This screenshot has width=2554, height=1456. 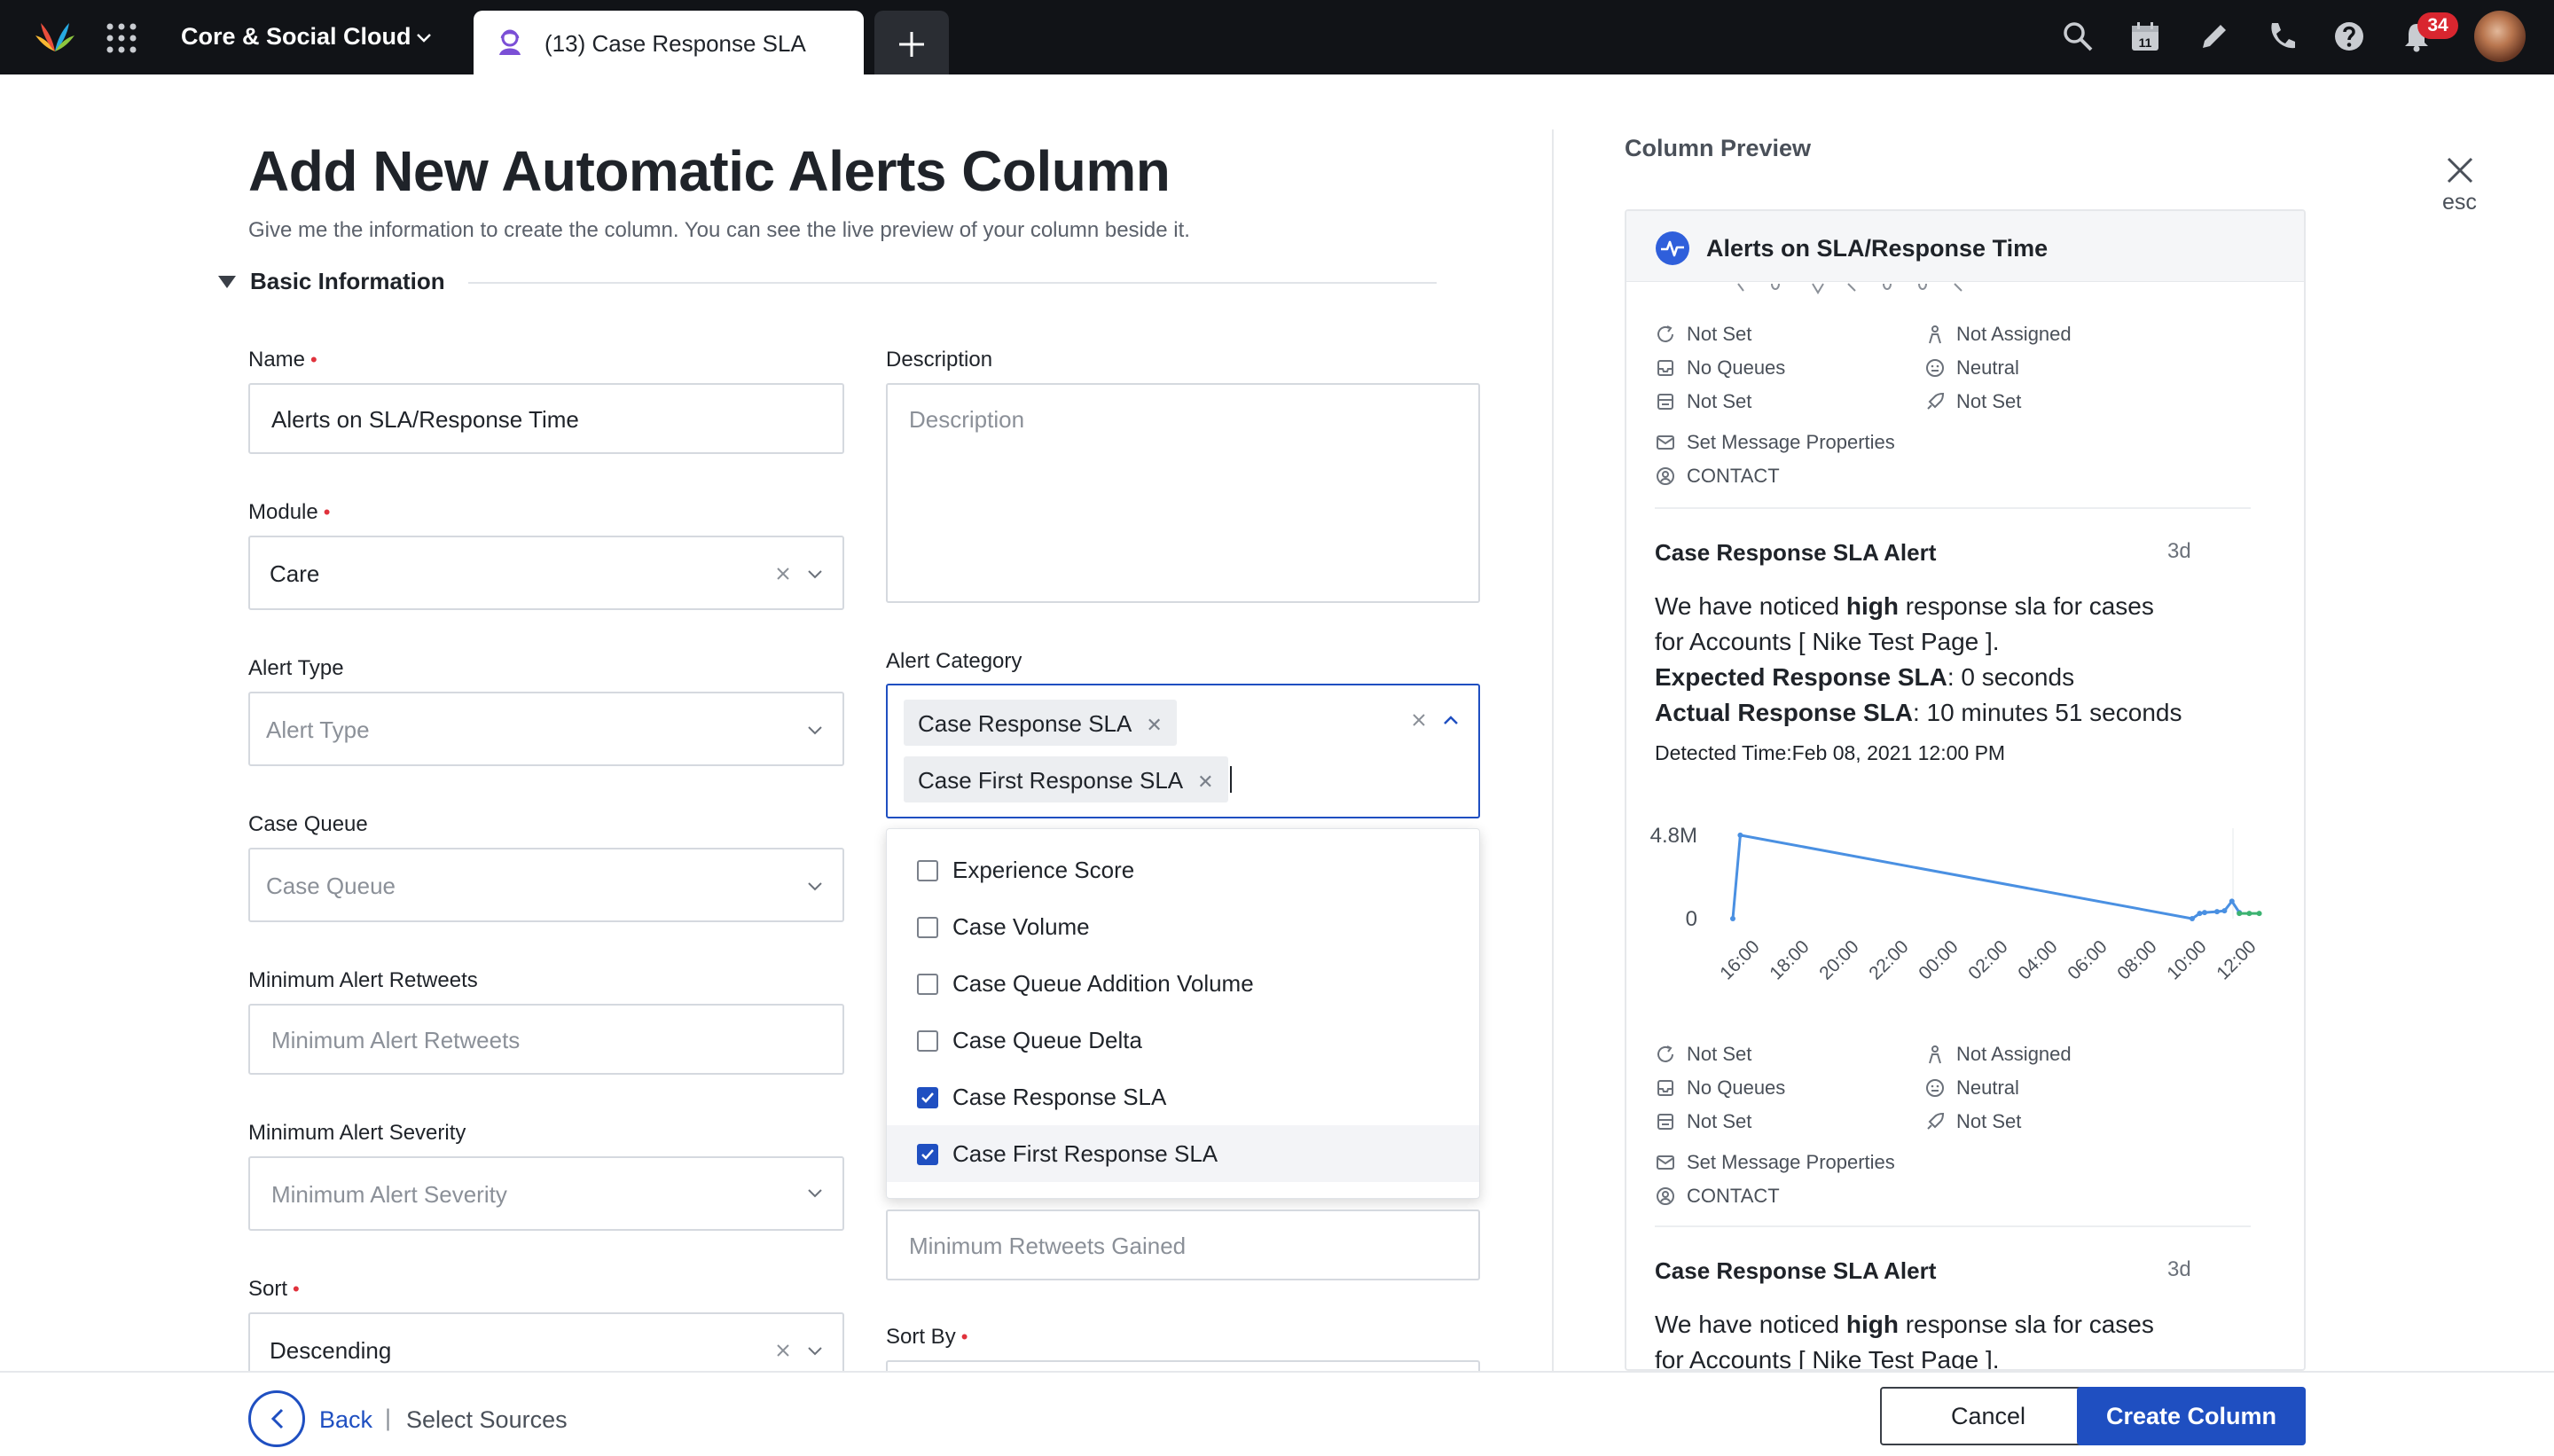 I want to click on min-retweets-gained-input: Minimum Retweets Gained, so click(x=1183, y=1244).